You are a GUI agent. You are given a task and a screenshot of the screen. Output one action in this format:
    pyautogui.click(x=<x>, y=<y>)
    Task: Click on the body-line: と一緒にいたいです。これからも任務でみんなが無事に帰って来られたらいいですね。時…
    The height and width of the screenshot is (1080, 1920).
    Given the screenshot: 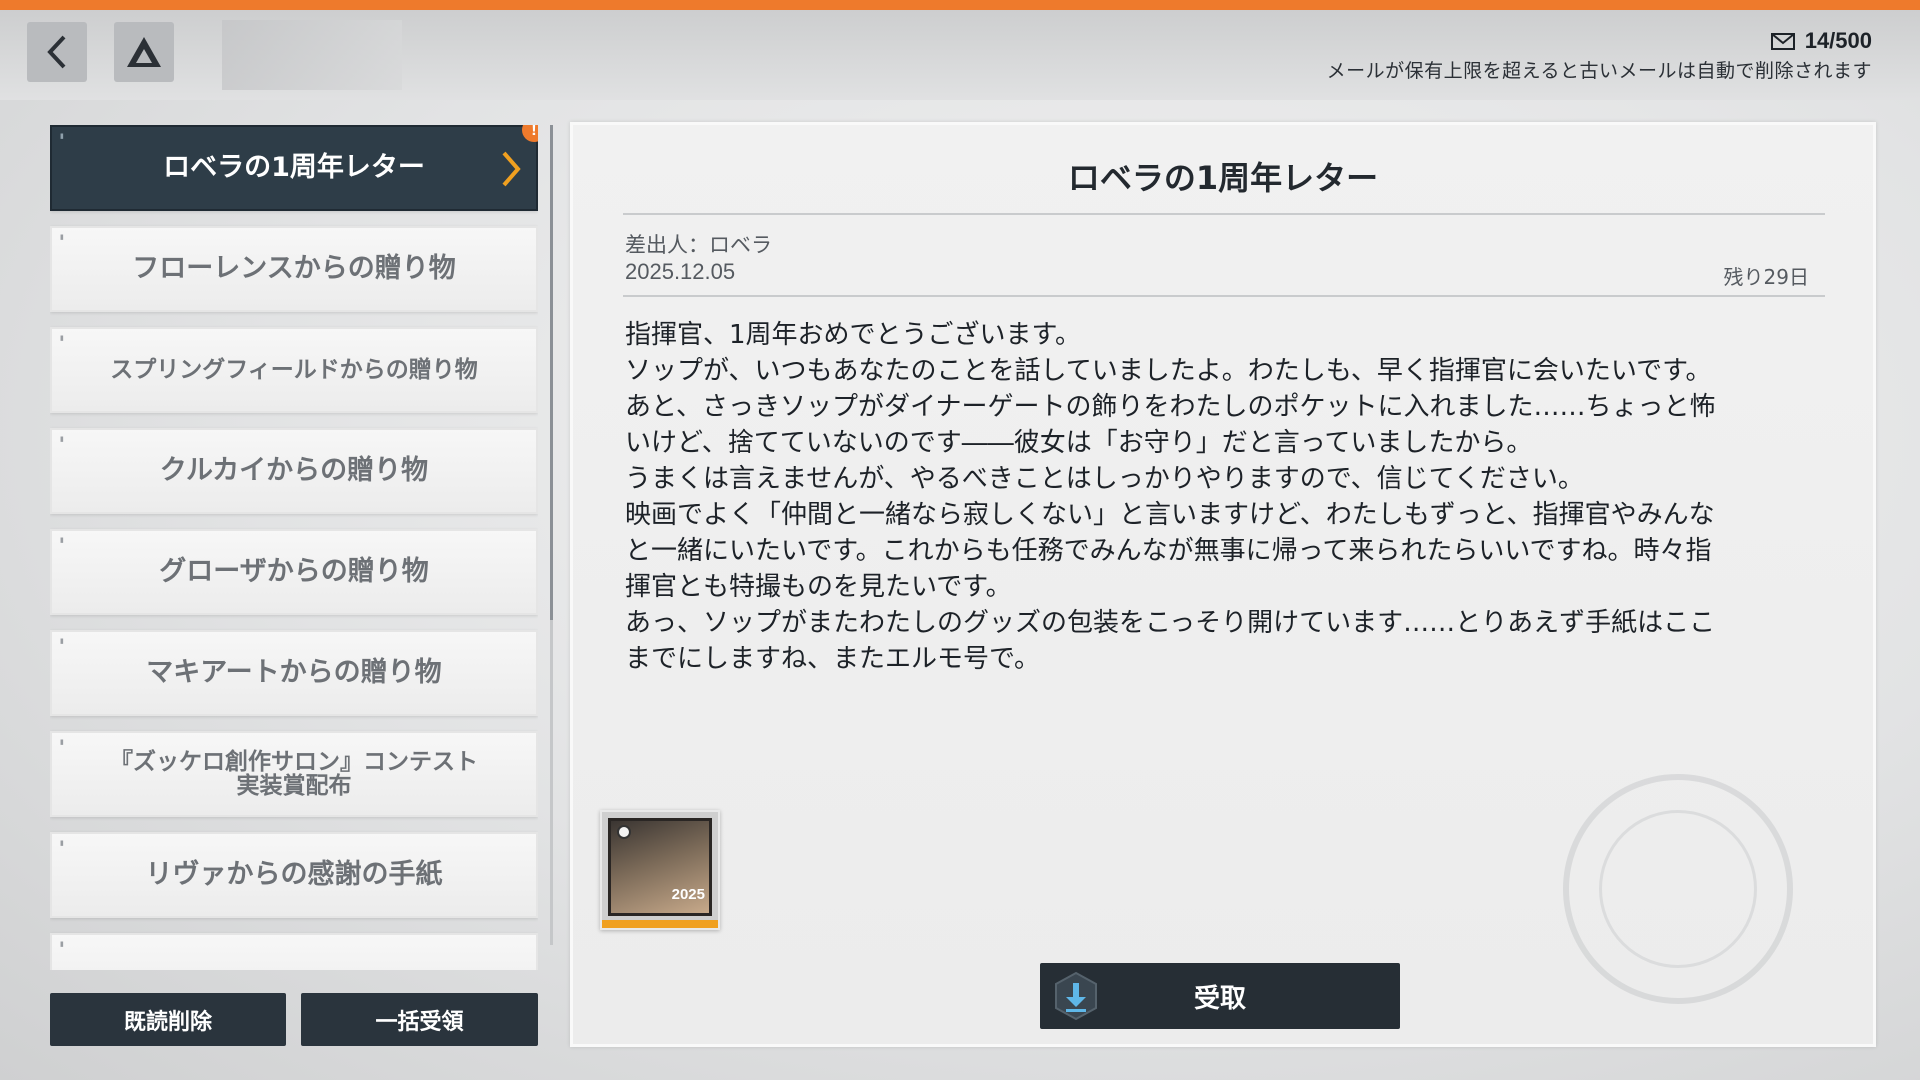 What is the action you would take?
    pyautogui.click(x=1168, y=551)
    